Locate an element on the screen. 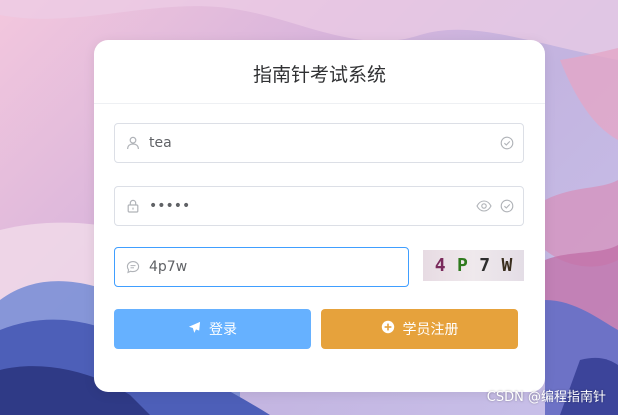  captcha-char: 4 is located at coordinates (440, 265).